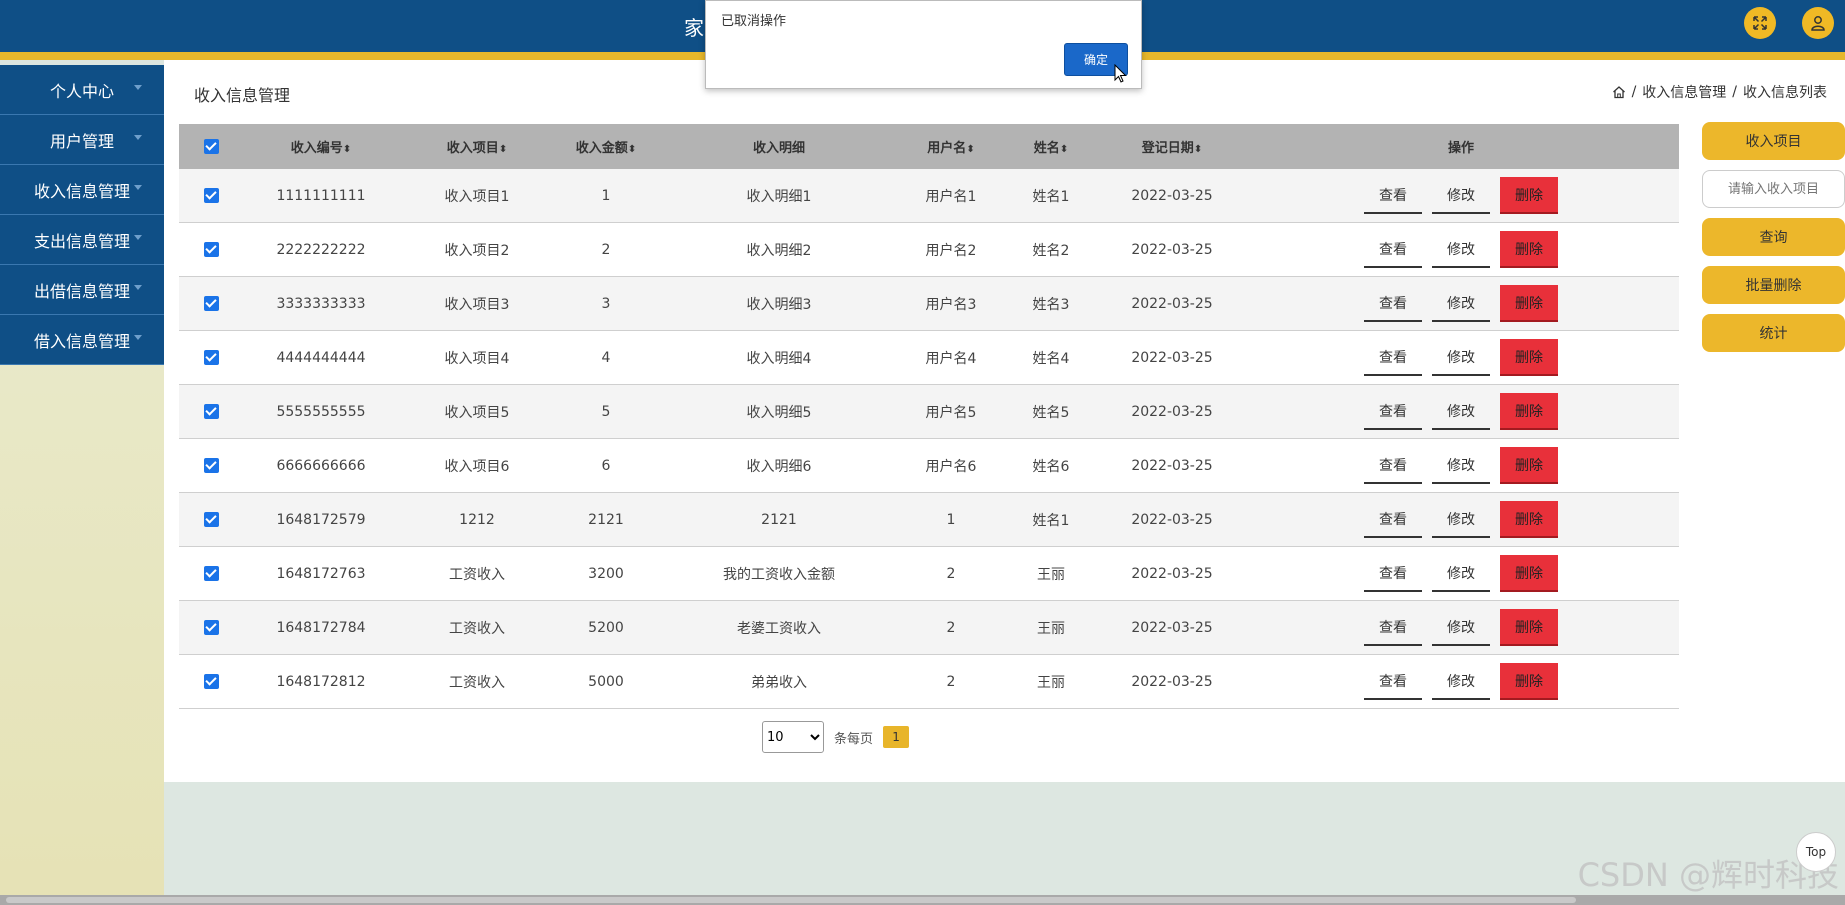 The width and height of the screenshot is (1845, 905). I want to click on sidebar-item-borrowing: 借入信息管理, so click(82, 340).